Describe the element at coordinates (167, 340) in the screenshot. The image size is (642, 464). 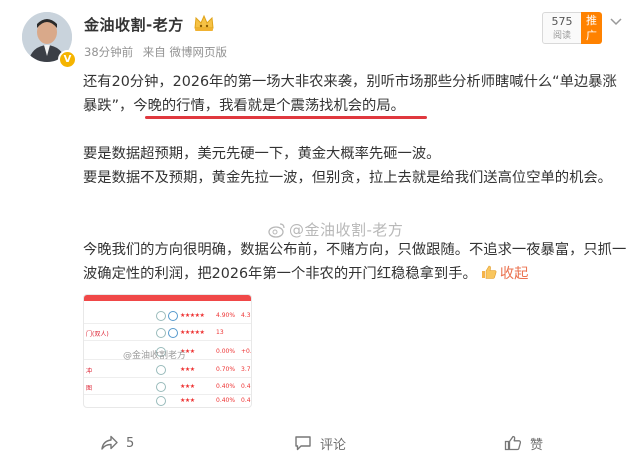
I see `image-row-divider` at that location.